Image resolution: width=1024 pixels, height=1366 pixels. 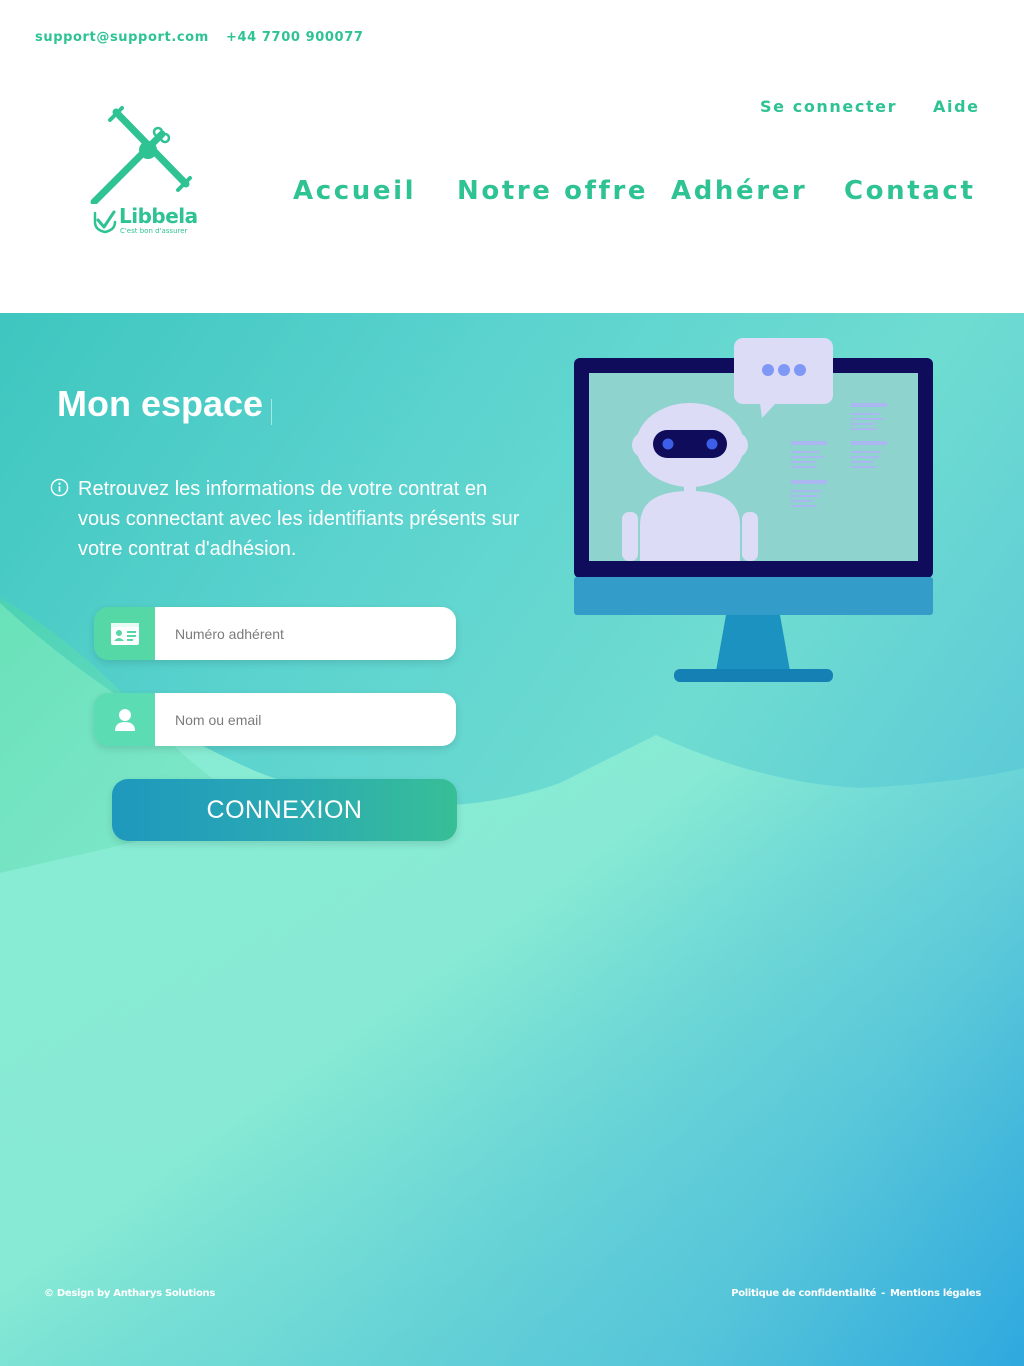 What do you see at coordinates (956, 106) in the screenshot?
I see `help-link: Aide` at bounding box center [956, 106].